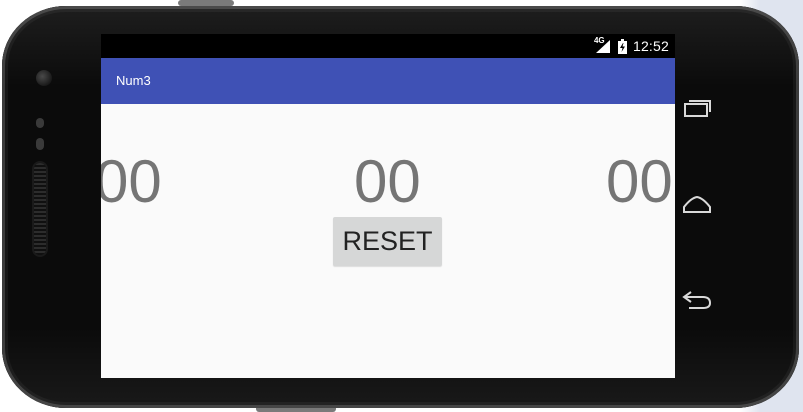  What do you see at coordinates (388, 46) in the screenshot?
I see `status-bar: 4G 12:52` at bounding box center [388, 46].